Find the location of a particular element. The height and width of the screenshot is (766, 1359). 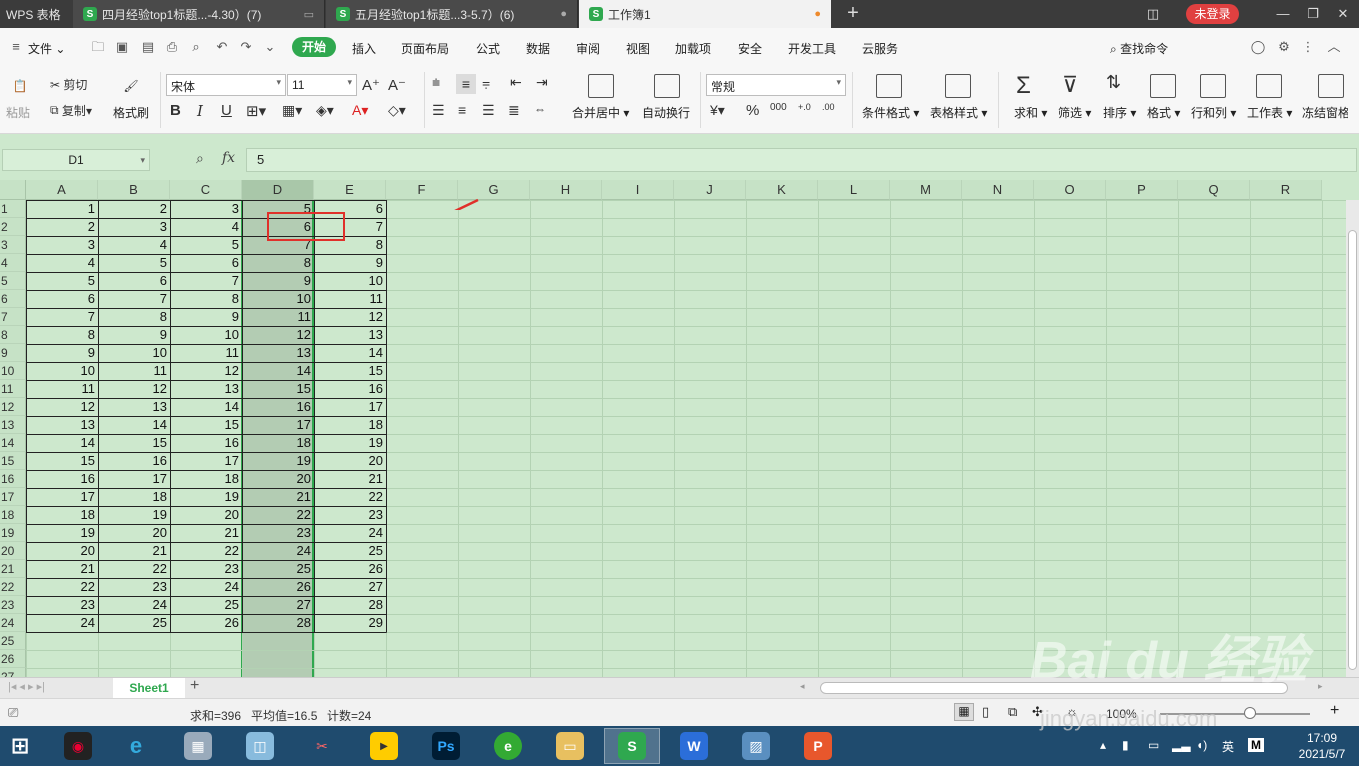

row-header-26: 26 is located at coordinates (13, 659).